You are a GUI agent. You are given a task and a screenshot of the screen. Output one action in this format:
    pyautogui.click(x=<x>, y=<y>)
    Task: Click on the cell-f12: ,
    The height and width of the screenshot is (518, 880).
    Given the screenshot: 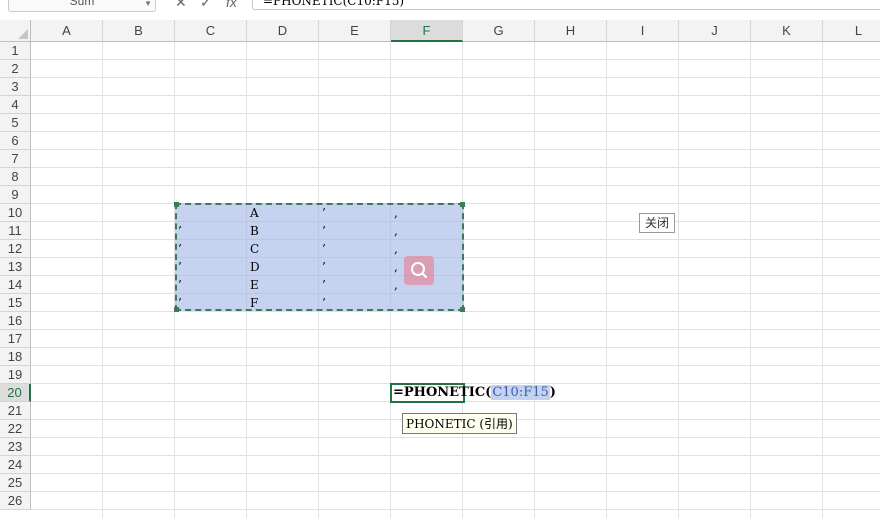 What is the action you would take?
    pyautogui.click(x=396, y=249)
    